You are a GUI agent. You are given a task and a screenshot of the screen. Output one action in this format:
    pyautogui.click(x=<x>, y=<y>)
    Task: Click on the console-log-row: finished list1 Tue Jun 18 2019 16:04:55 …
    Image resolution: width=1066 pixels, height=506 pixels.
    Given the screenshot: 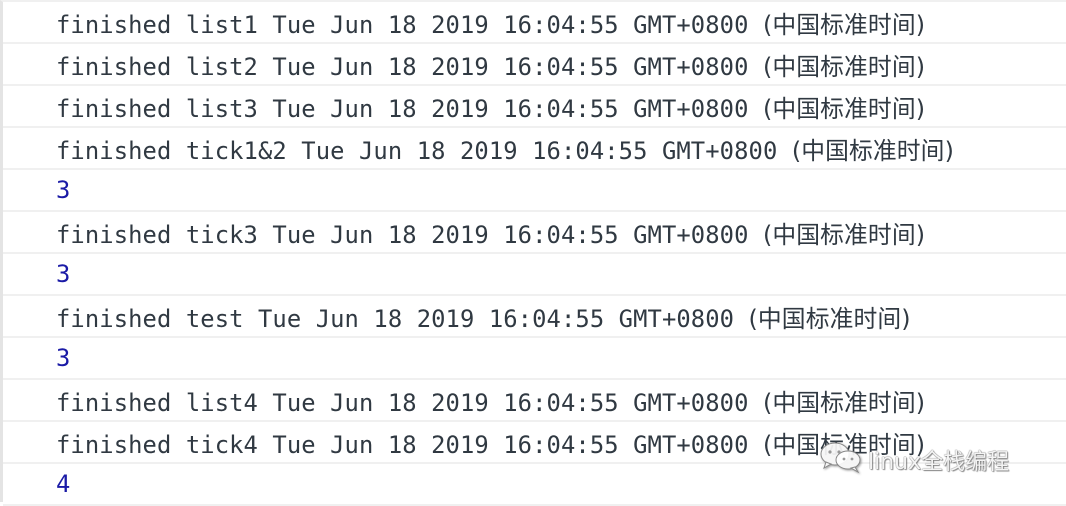 What is the action you would take?
    pyautogui.click(x=534, y=23)
    